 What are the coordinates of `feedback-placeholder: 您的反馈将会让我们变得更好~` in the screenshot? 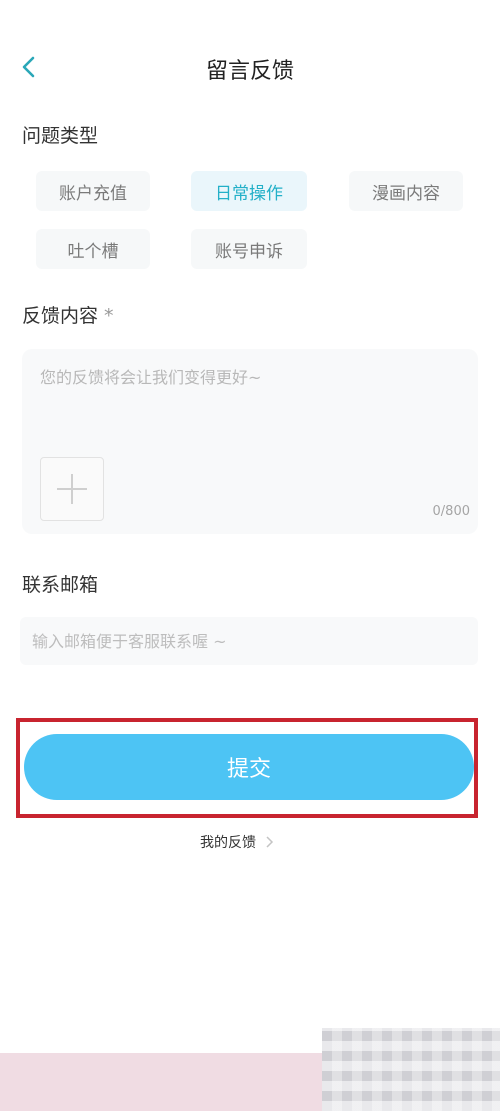 It's located at (151, 377).